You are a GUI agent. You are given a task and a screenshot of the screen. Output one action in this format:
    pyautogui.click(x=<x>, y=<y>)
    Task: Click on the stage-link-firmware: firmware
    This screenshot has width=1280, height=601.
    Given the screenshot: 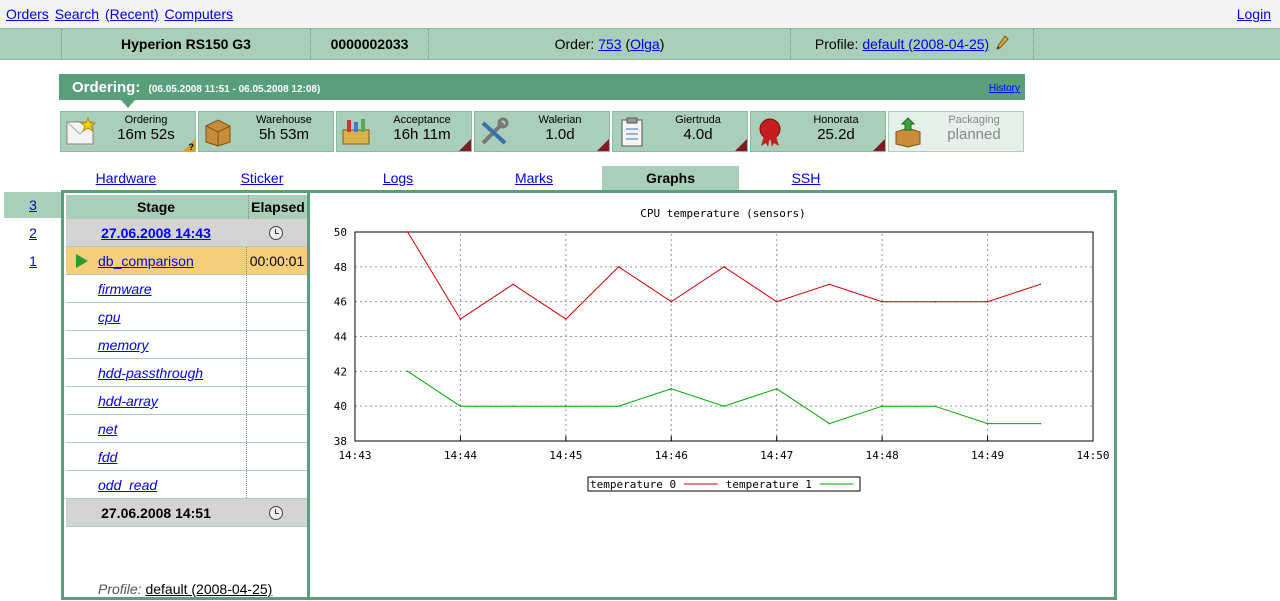 What is the action you would take?
    pyautogui.click(x=125, y=289)
    